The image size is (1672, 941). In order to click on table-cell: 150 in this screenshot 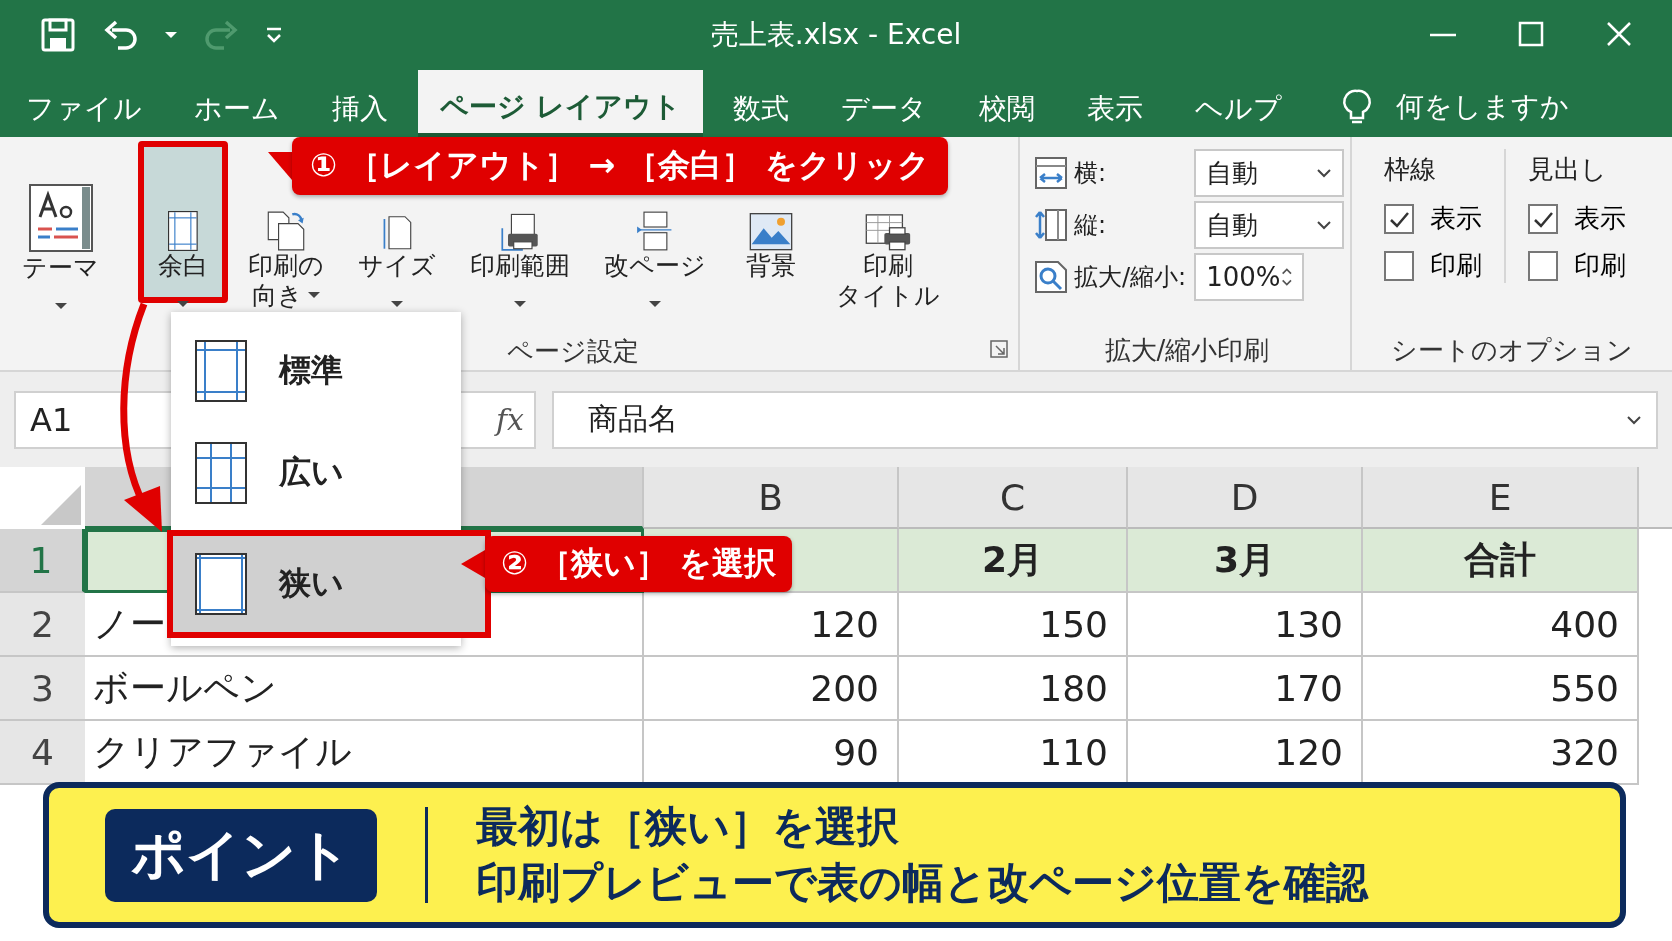, I will do `click(1013, 625)`.